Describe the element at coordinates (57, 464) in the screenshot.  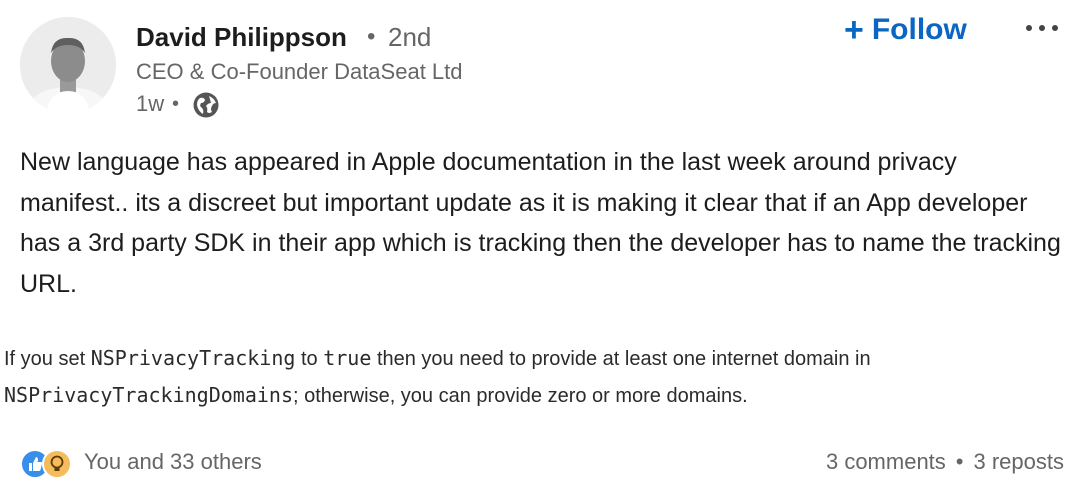
I see `insightful-icon` at that location.